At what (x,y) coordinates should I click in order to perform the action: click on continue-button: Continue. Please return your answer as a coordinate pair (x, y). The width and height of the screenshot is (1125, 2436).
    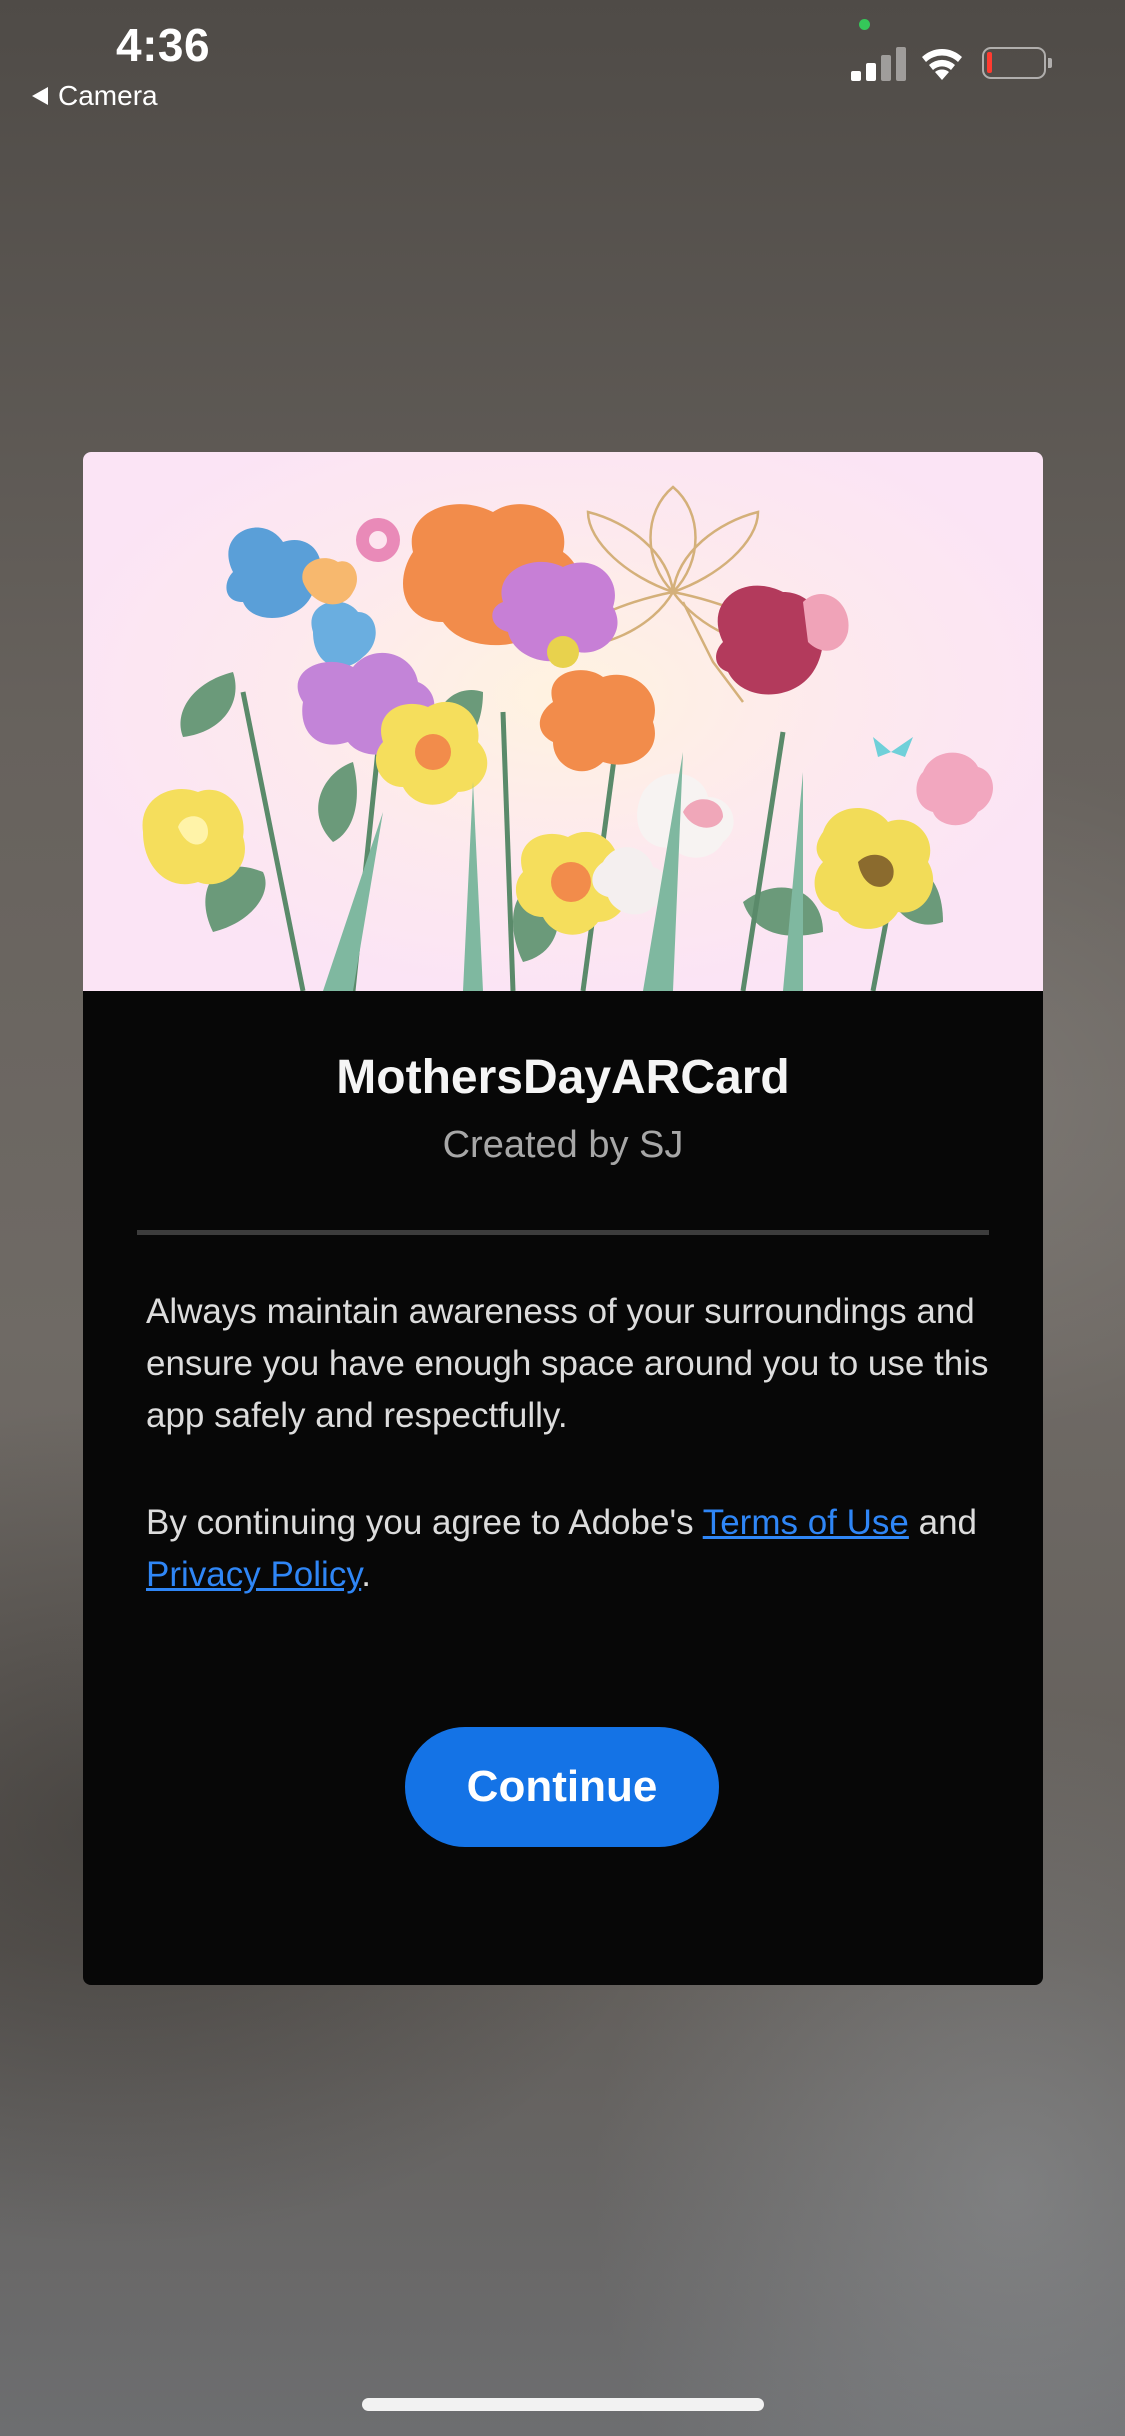
    Looking at the image, I should click on (562, 1787).